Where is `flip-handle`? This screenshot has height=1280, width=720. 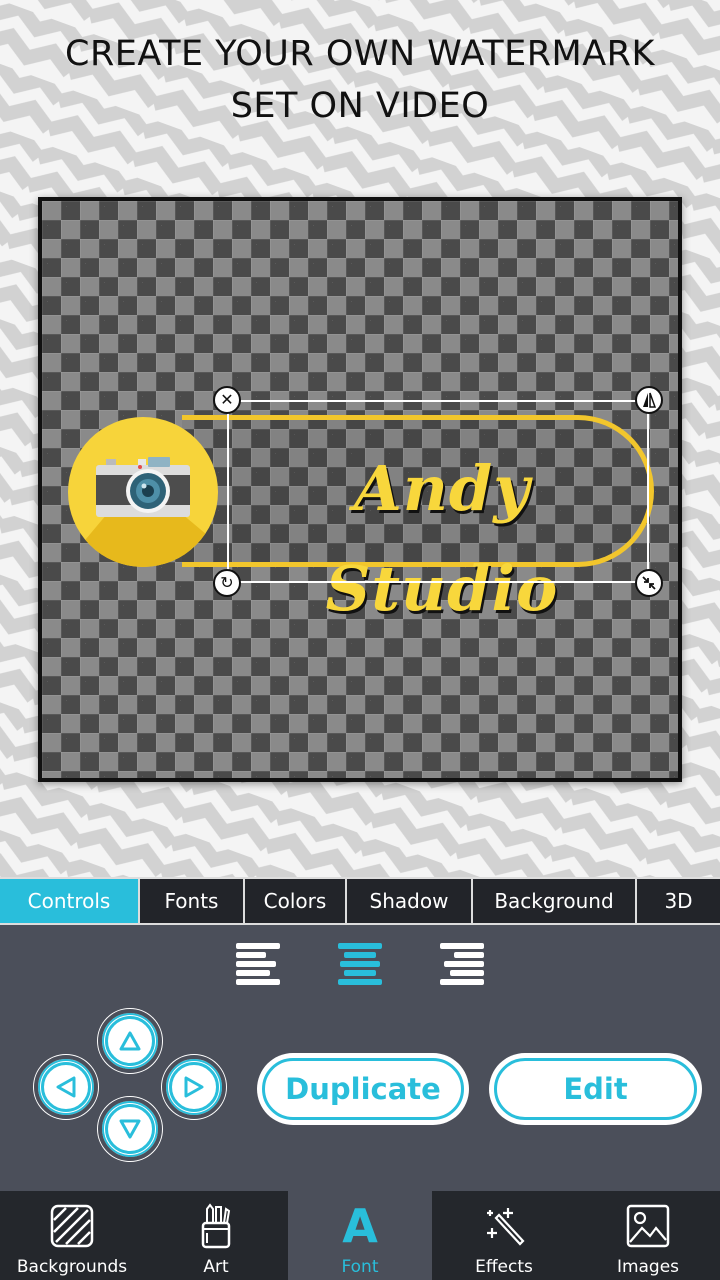 flip-handle is located at coordinates (649, 400).